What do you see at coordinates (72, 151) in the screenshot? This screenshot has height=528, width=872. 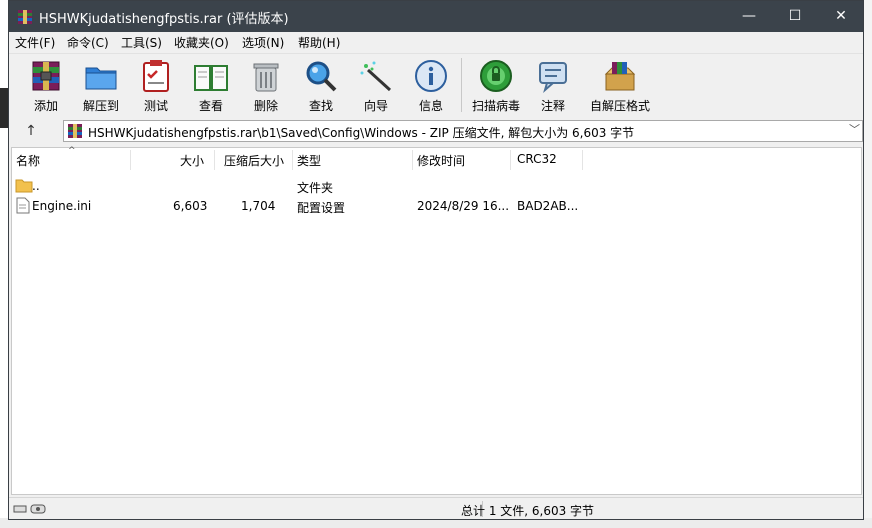 I see `sort-ascending-icon: ^` at bounding box center [72, 151].